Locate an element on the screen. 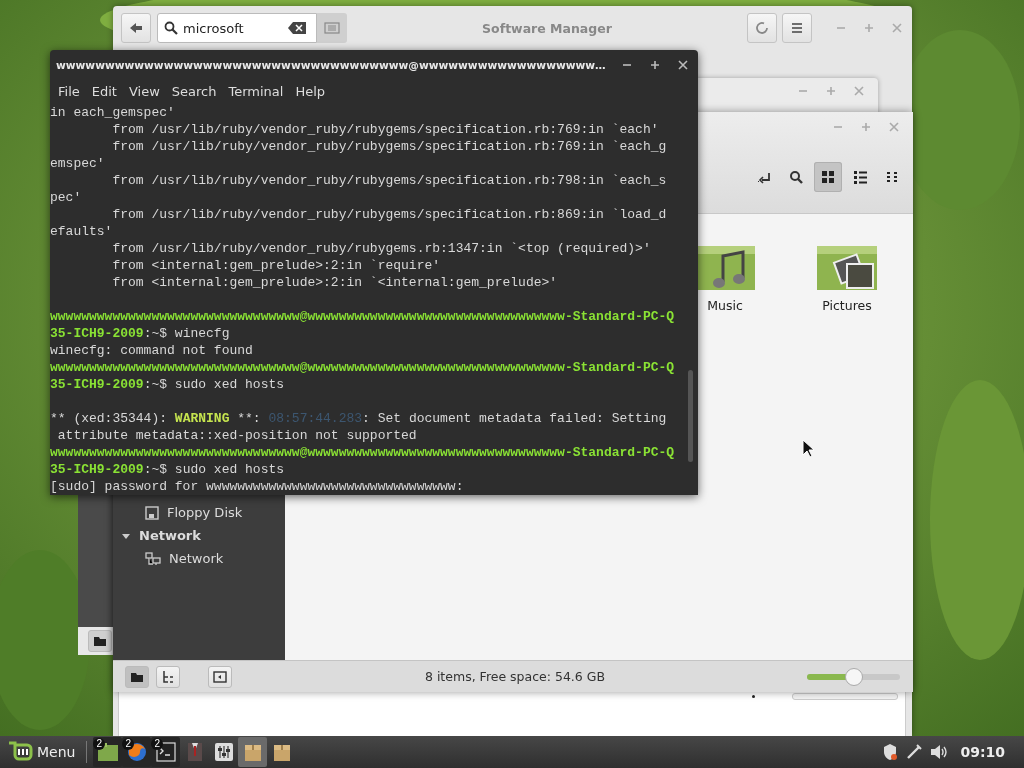 Image resolution: width=1024 pixels, height=768 pixels. folder-button is located at coordinates (100, 641).